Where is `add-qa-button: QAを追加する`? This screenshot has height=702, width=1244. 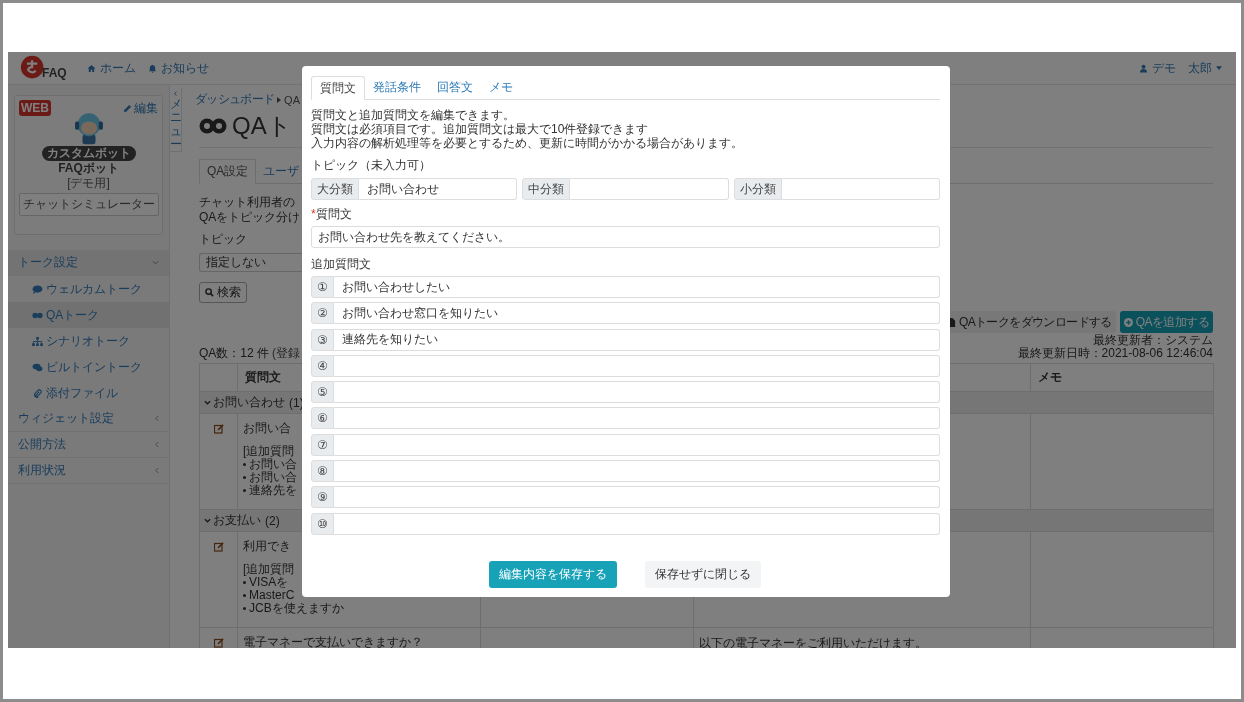
add-qa-button: QAを追加する is located at coordinates (1166, 322).